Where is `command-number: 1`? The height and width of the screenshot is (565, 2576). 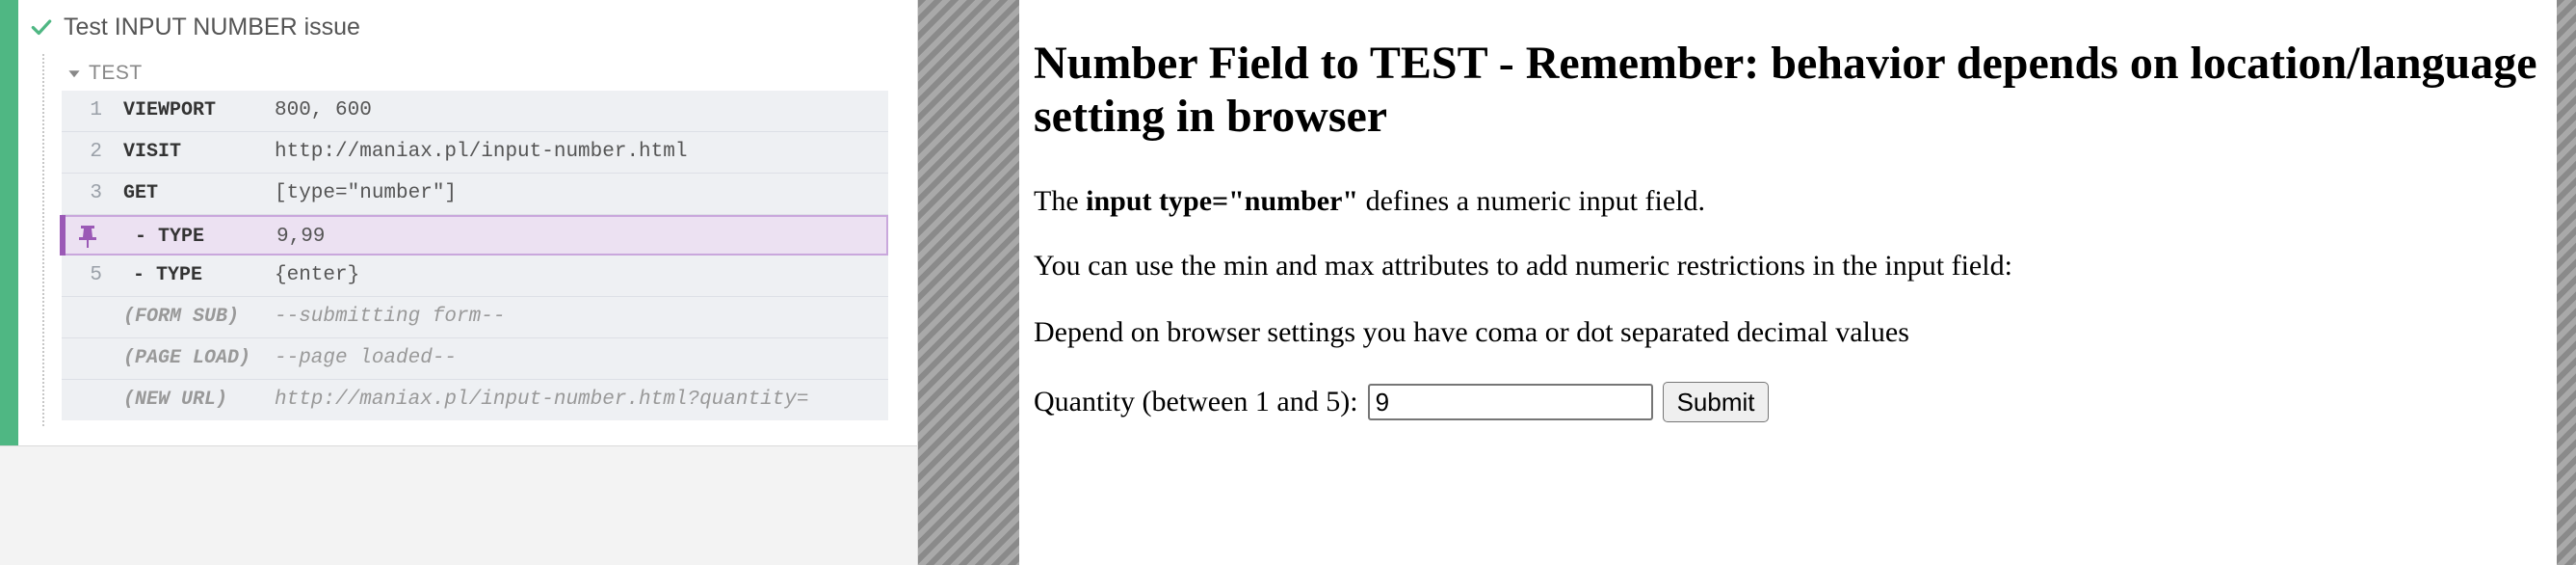 command-number: 1 is located at coordinates (96, 110).